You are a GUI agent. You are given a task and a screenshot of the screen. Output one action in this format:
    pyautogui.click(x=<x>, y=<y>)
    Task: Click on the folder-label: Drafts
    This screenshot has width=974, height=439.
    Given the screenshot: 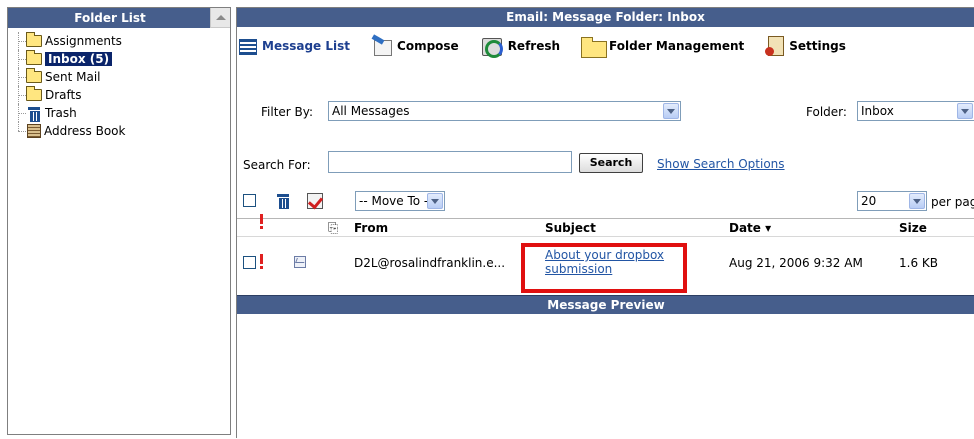 What is the action you would take?
    pyautogui.click(x=63, y=95)
    